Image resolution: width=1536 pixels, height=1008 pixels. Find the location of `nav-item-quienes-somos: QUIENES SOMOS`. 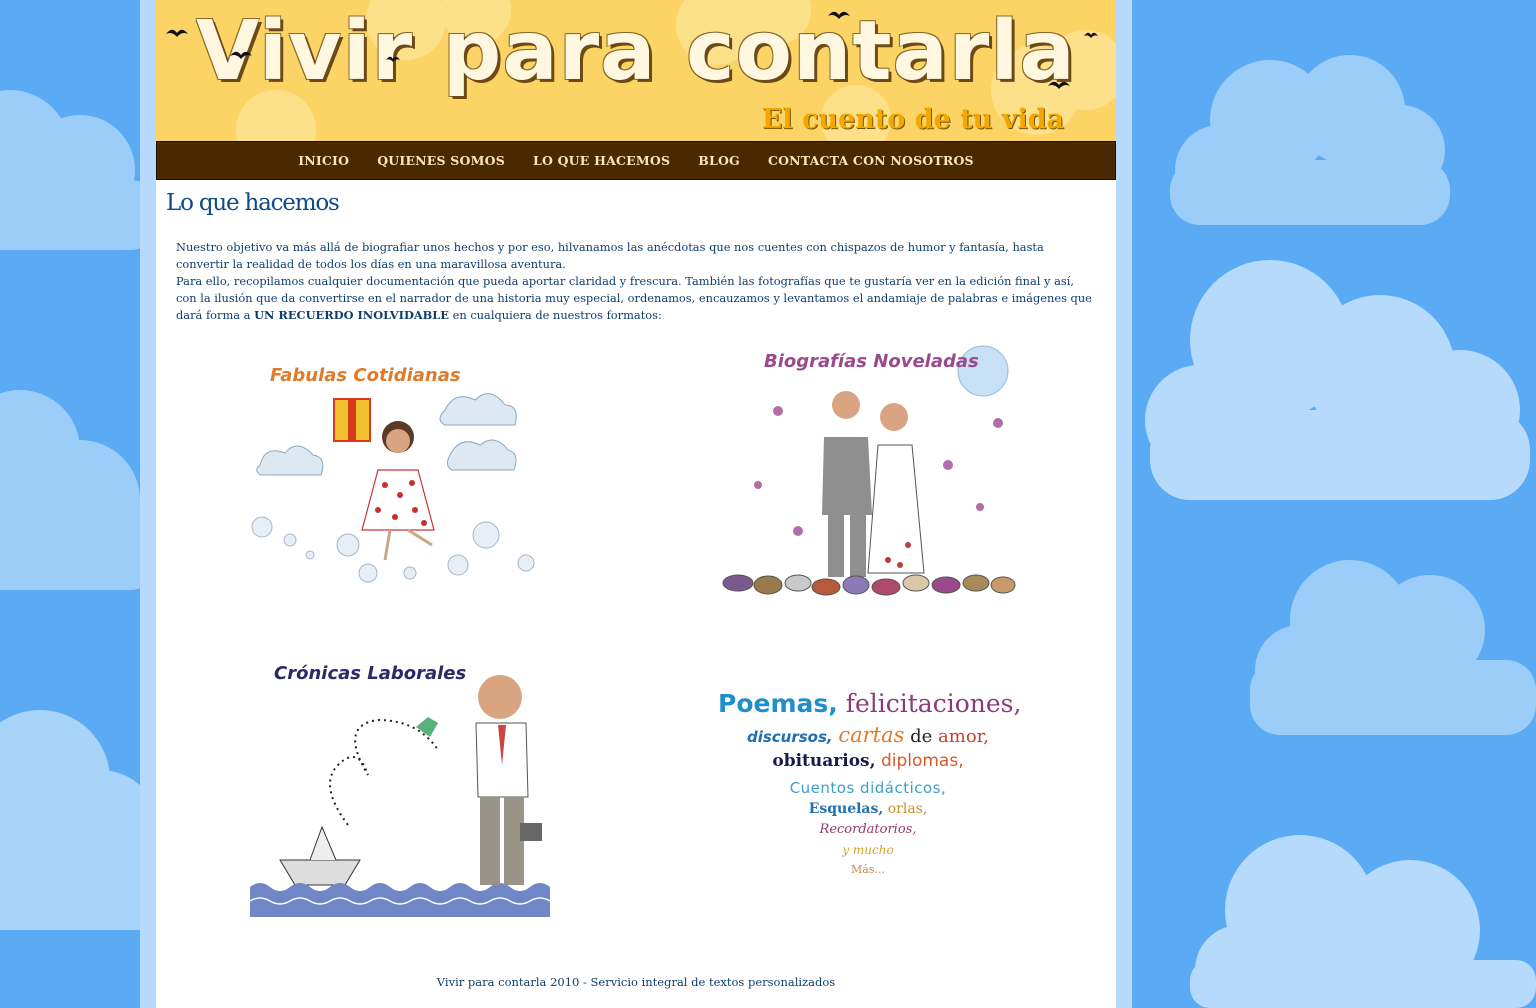

nav-item-quienes-somos: QUIENES SOMOS is located at coordinates (441, 160).